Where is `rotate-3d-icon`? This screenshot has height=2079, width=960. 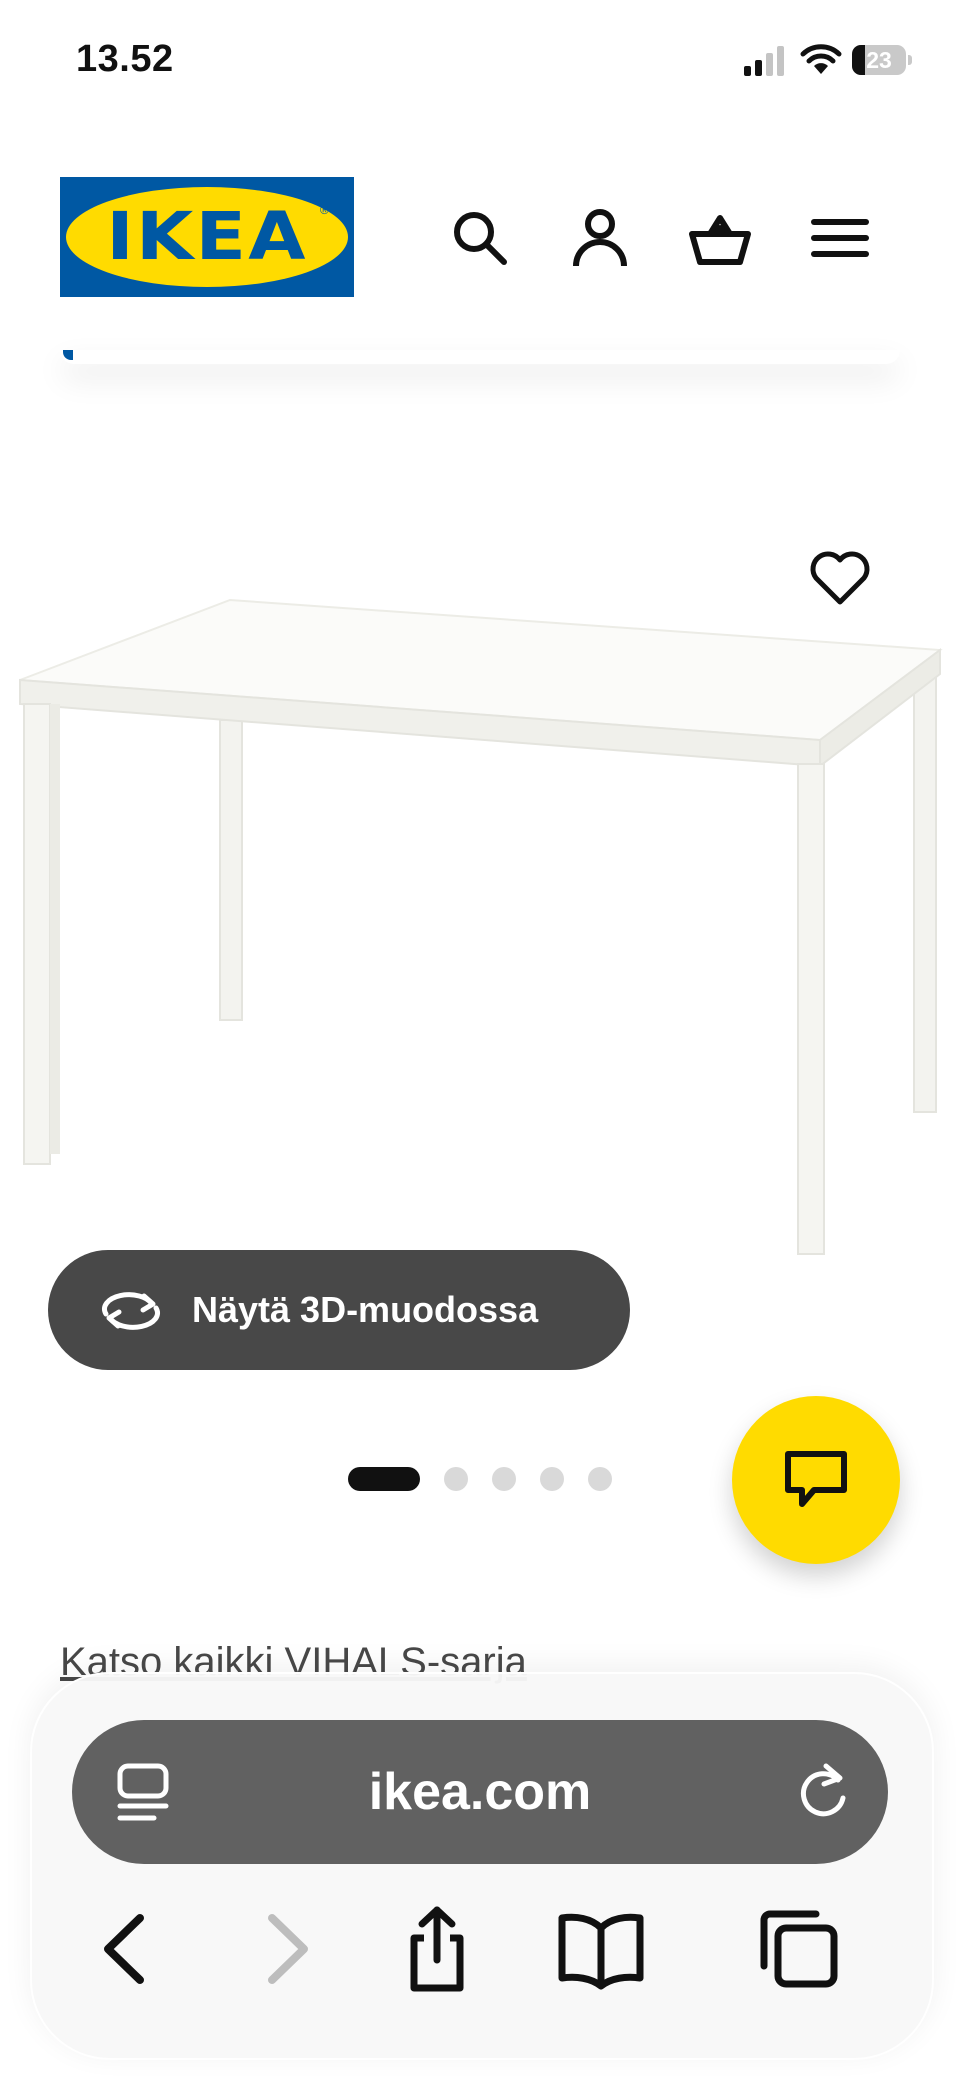
rotate-3d-icon is located at coordinates (131, 1311).